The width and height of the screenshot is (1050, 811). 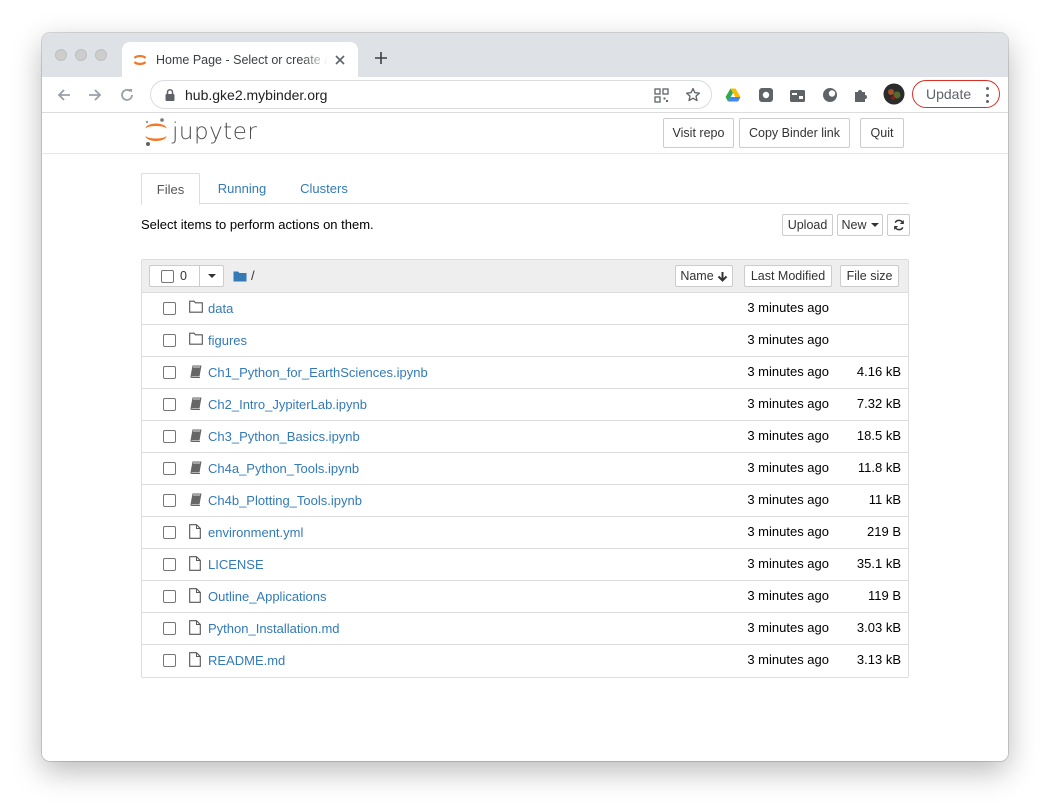 What do you see at coordinates (525, 341) in the screenshot?
I see `list-item: figures 3 minutes ago` at bounding box center [525, 341].